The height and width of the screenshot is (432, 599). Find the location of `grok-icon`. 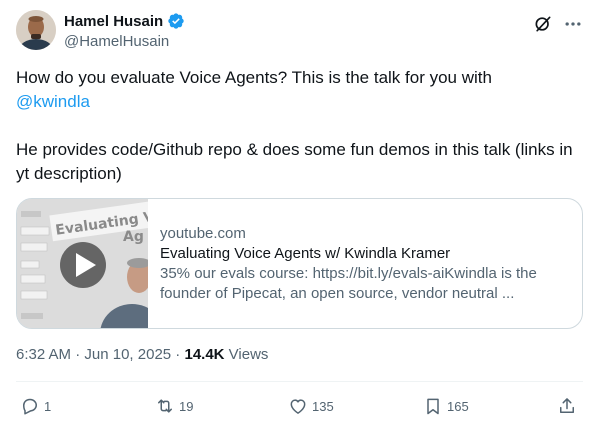

grok-icon is located at coordinates (543, 24).